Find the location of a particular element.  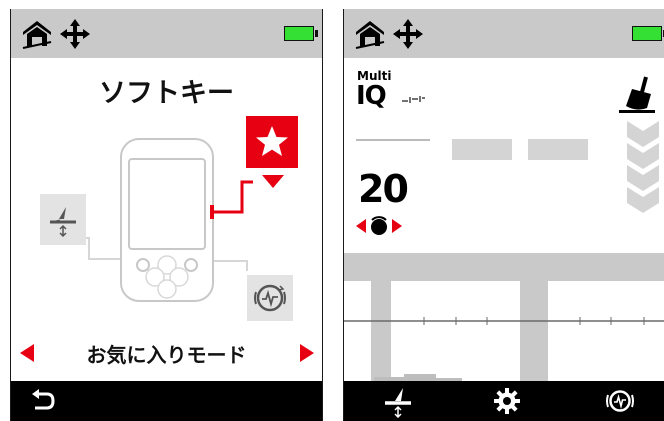

sensitivity-decrease is located at coordinates (361, 226).